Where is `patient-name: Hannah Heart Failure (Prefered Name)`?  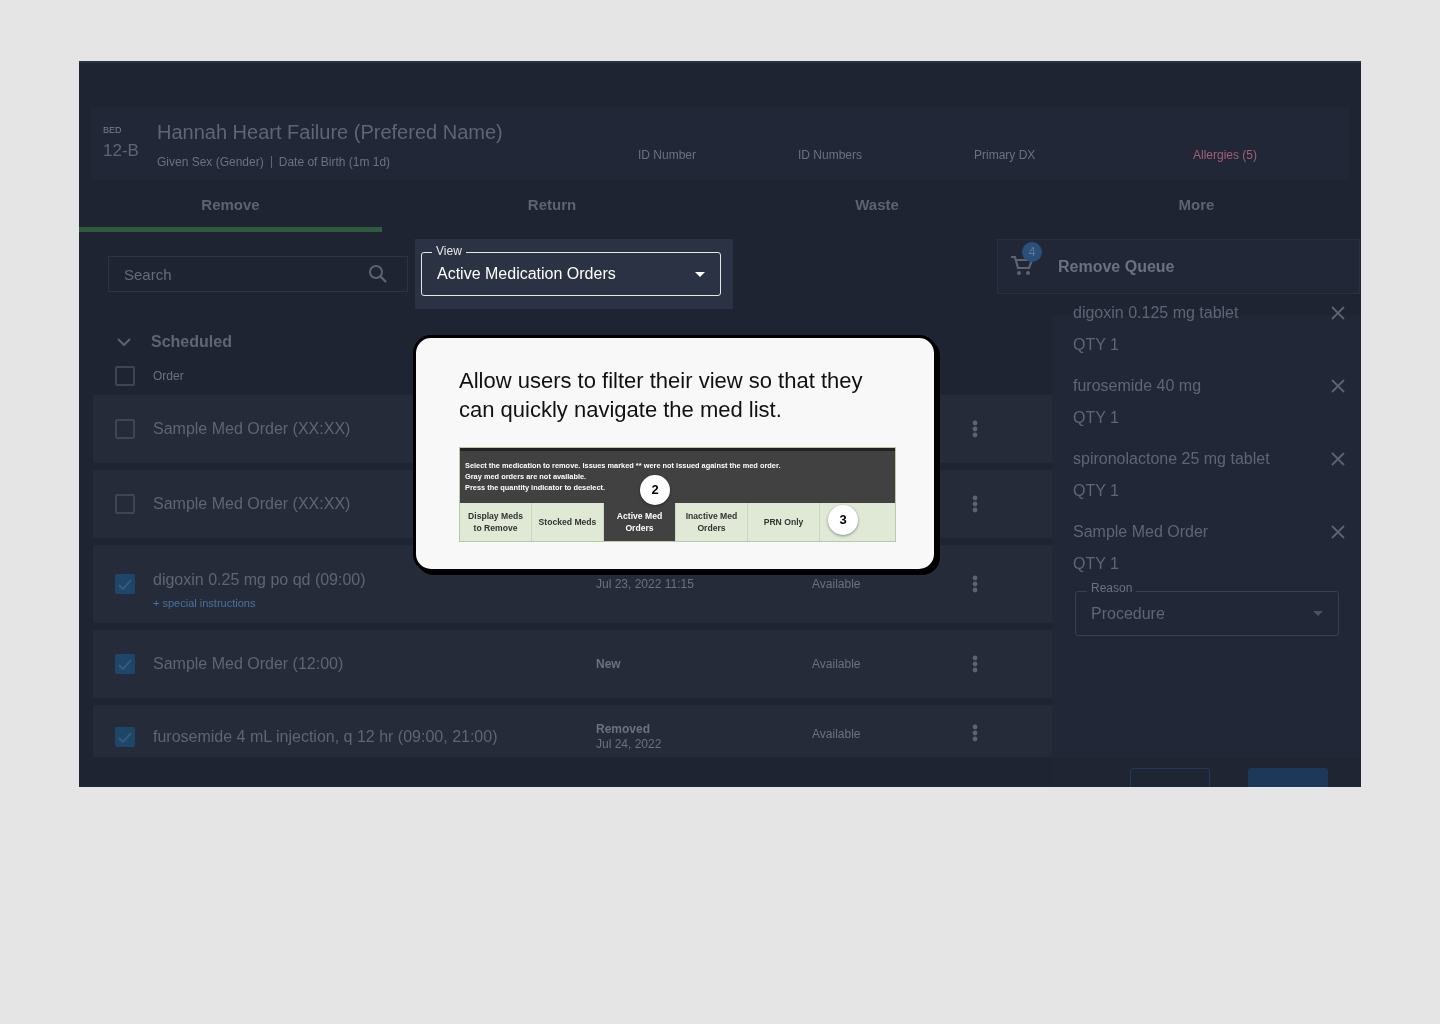
patient-name: Hannah Heart Failure (Prefered Name) is located at coordinates (330, 132).